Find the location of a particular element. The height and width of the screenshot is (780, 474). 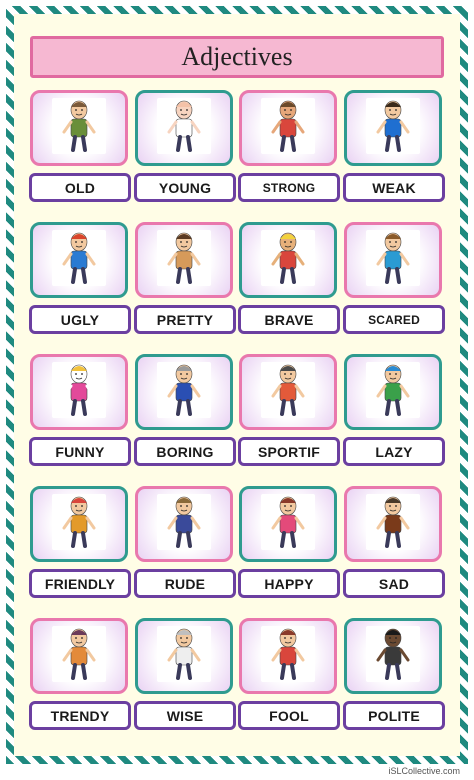

picture-card-funny is located at coordinates (79, 392).